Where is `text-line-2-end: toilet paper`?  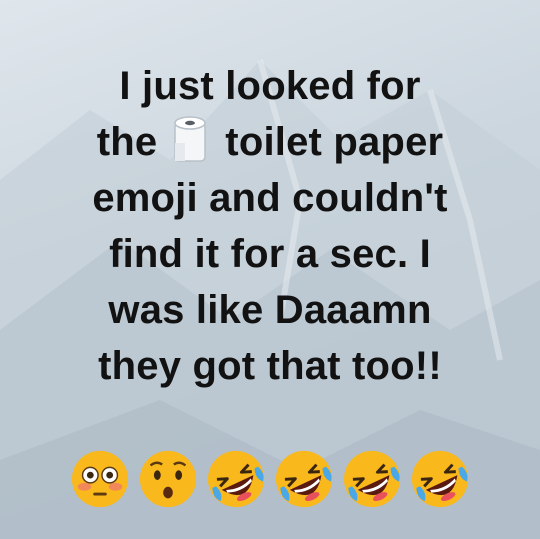
text-line-2-end: toilet paper is located at coordinates (334, 142).